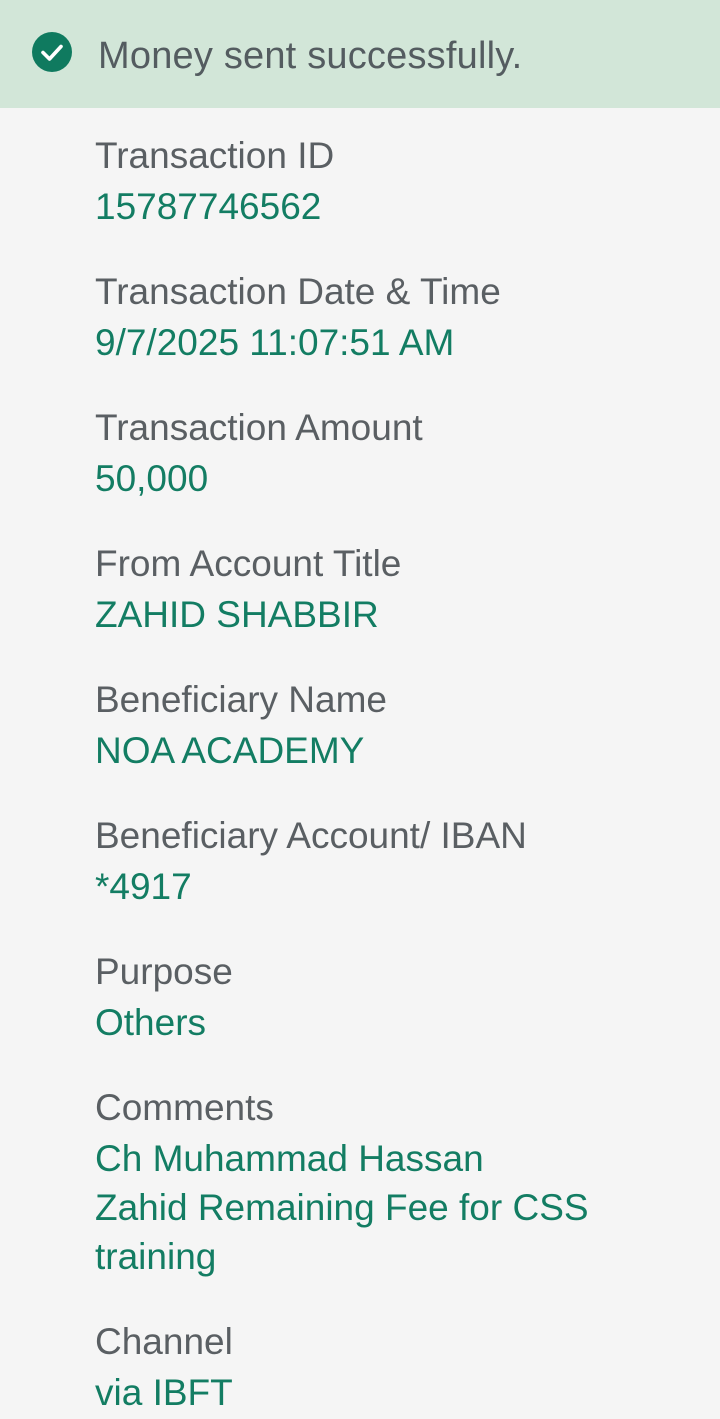 Image resolution: width=720 pixels, height=1419 pixels. I want to click on beneficiary-name-value: NOA ACADEMY, so click(230, 750).